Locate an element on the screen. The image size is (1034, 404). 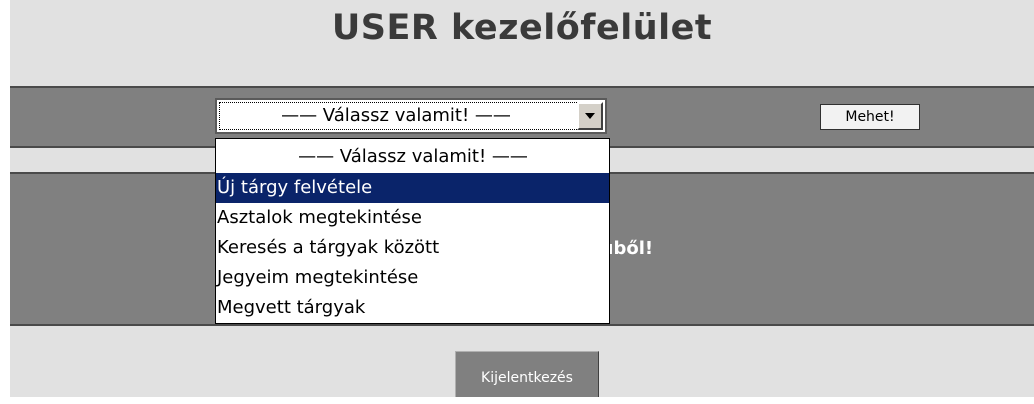
menu-option-tickets: Jegyeim megtekintése is located at coordinates (412, 278).